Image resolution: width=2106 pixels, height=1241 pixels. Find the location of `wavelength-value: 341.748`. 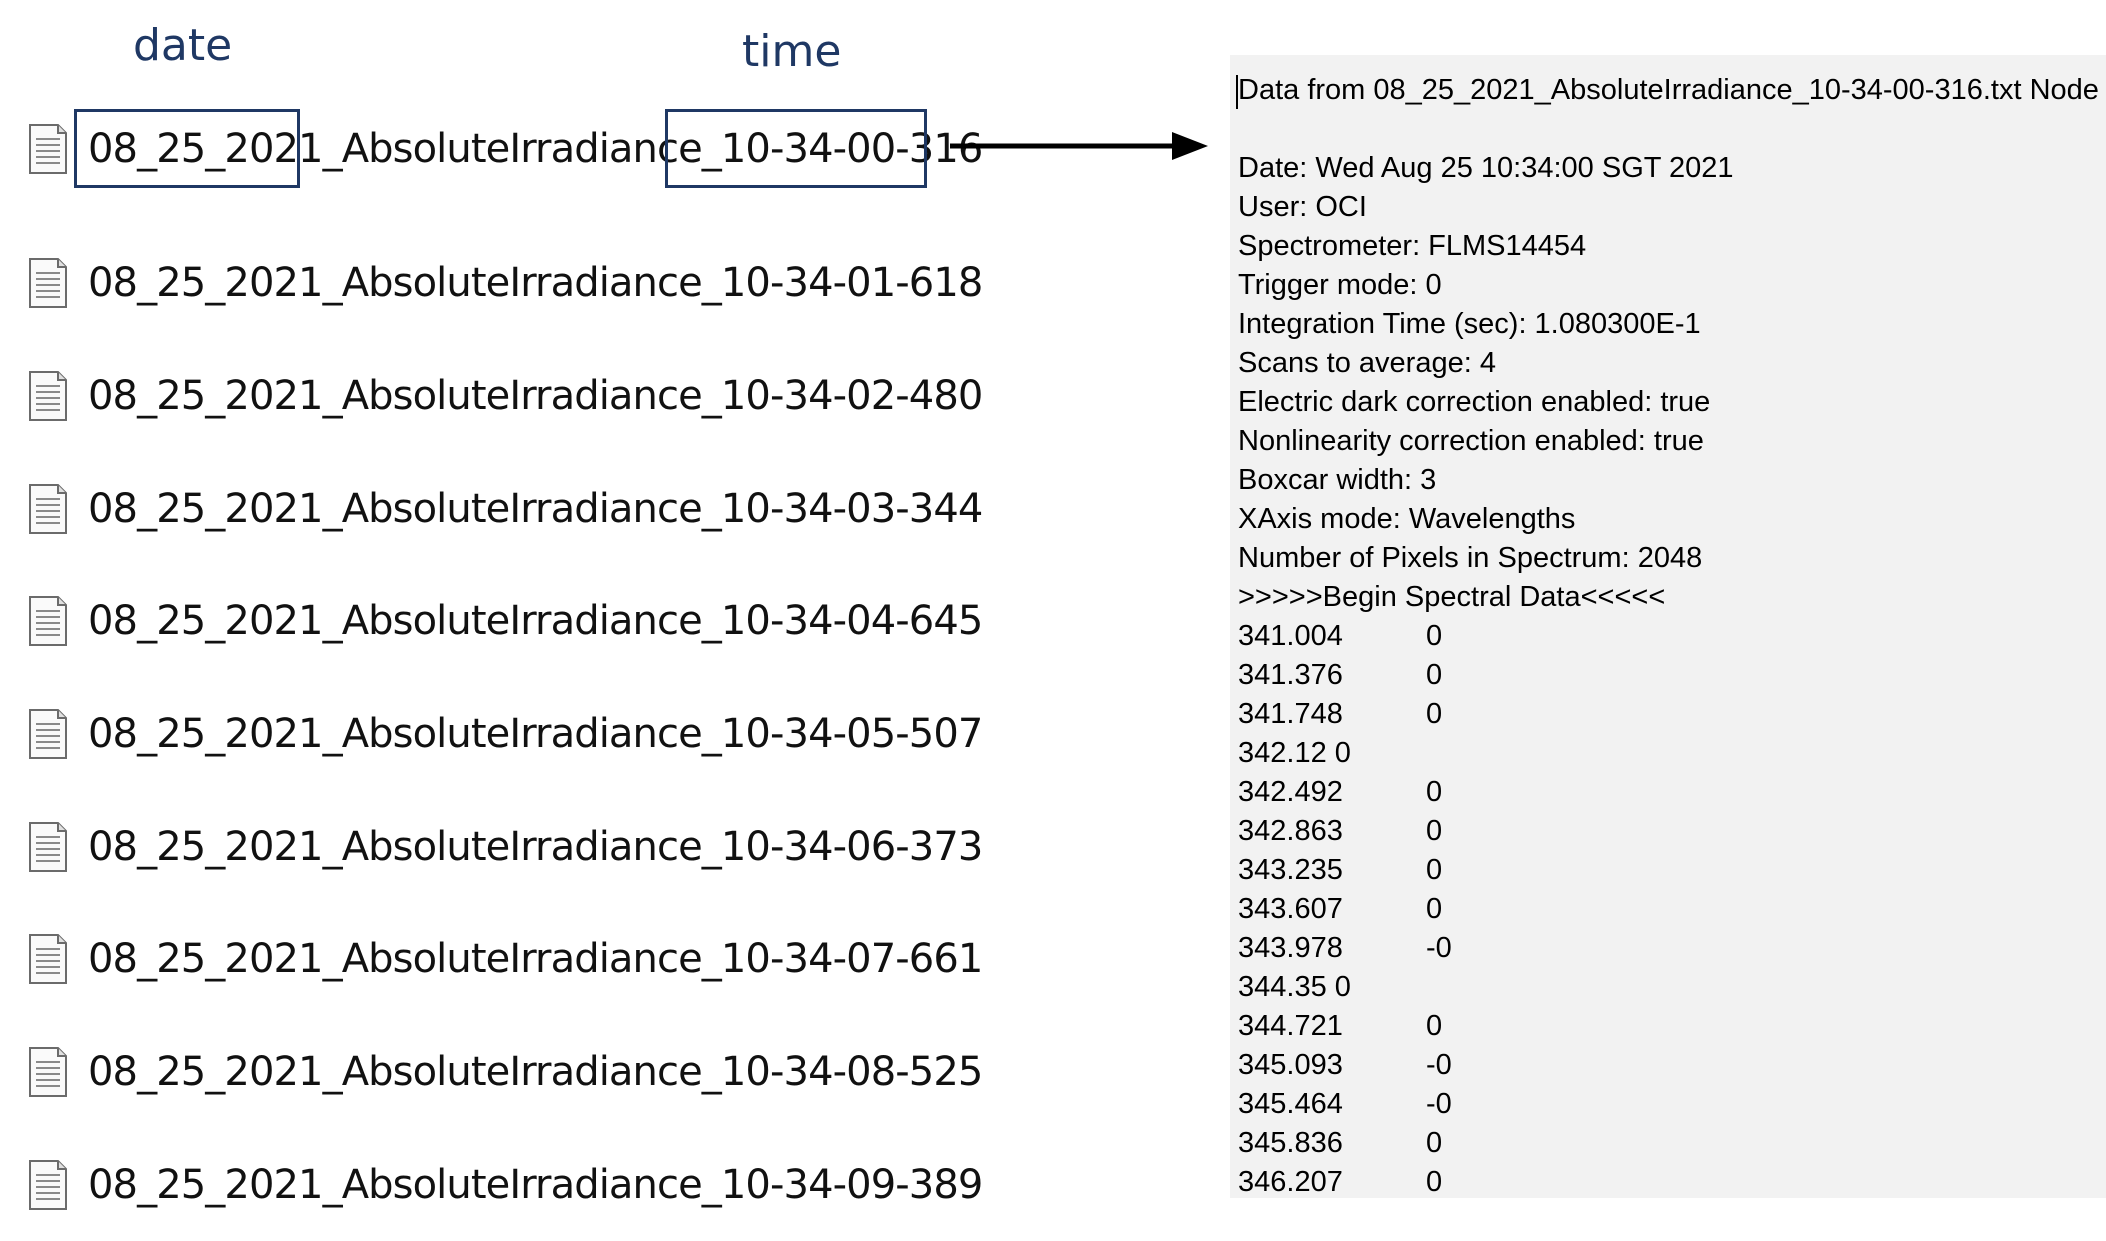

wavelength-value: 341.748 is located at coordinates (1290, 714).